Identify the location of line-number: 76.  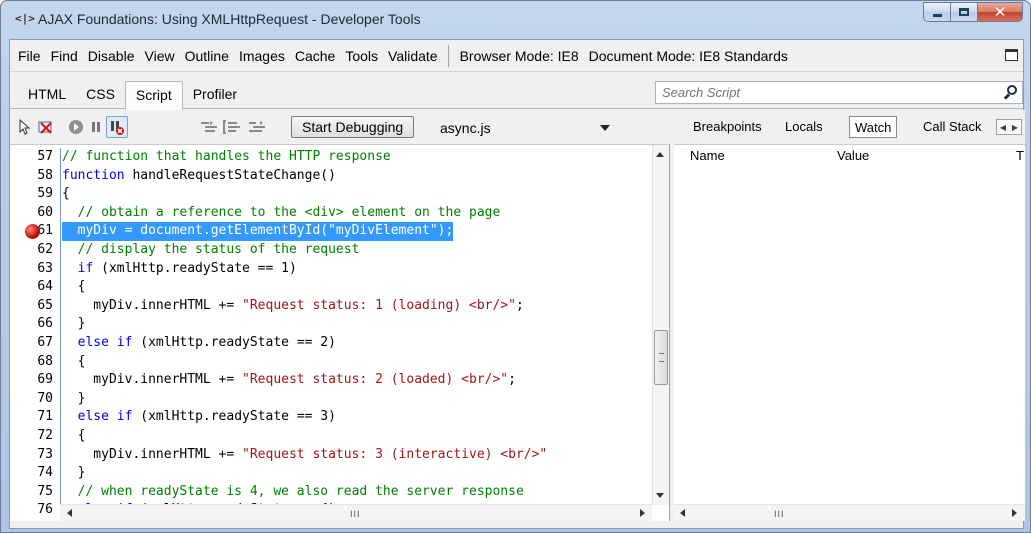
(33, 510).